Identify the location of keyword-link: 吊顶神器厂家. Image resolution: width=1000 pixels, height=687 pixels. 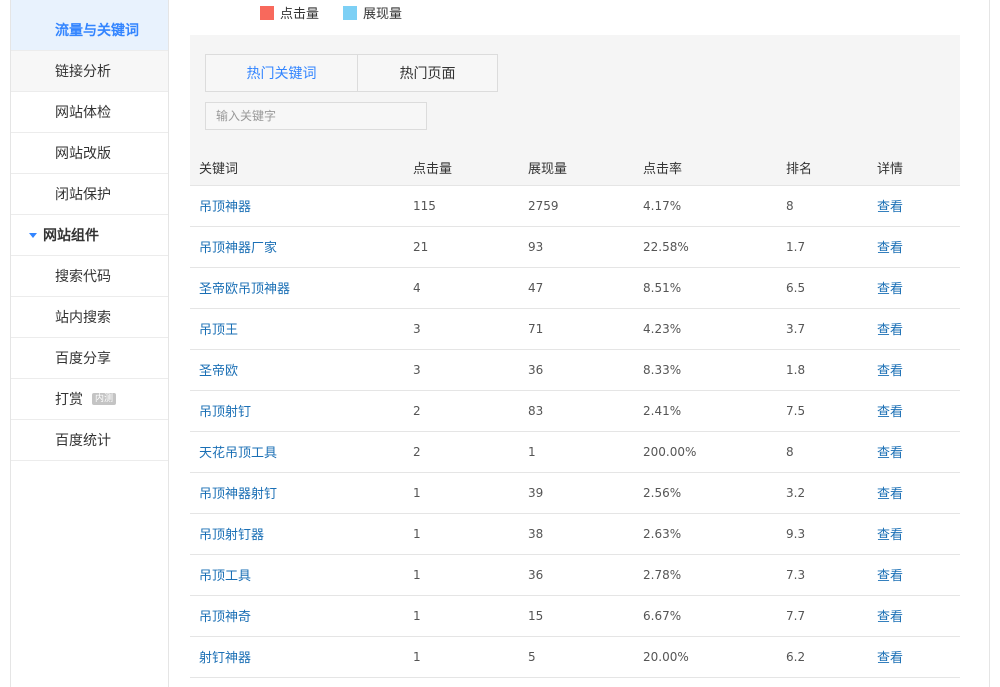
(238, 248).